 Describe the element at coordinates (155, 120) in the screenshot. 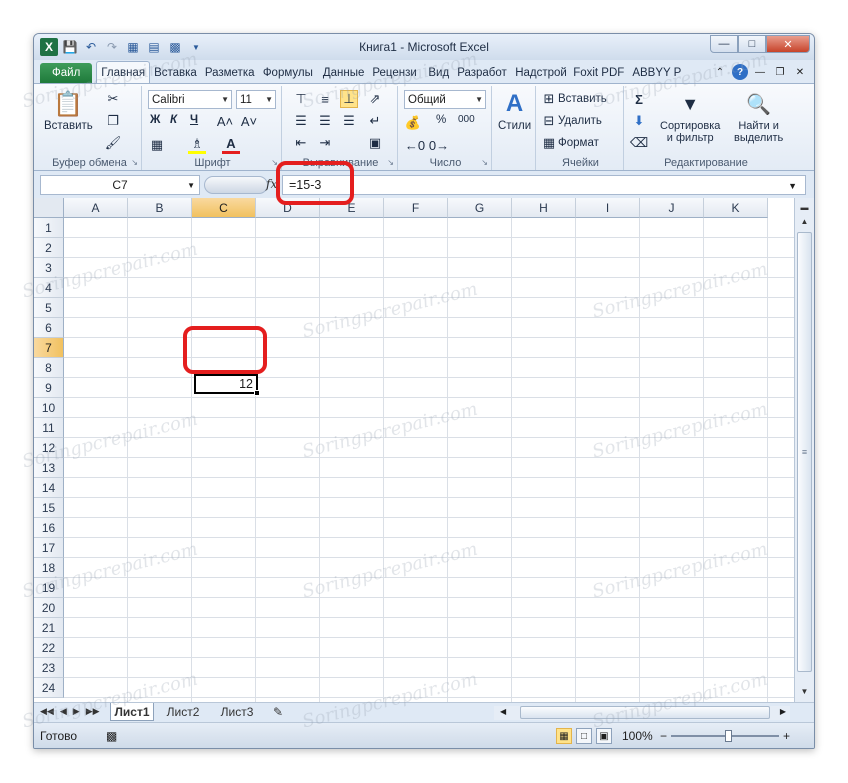

I see `bold-button: Ж` at that location.